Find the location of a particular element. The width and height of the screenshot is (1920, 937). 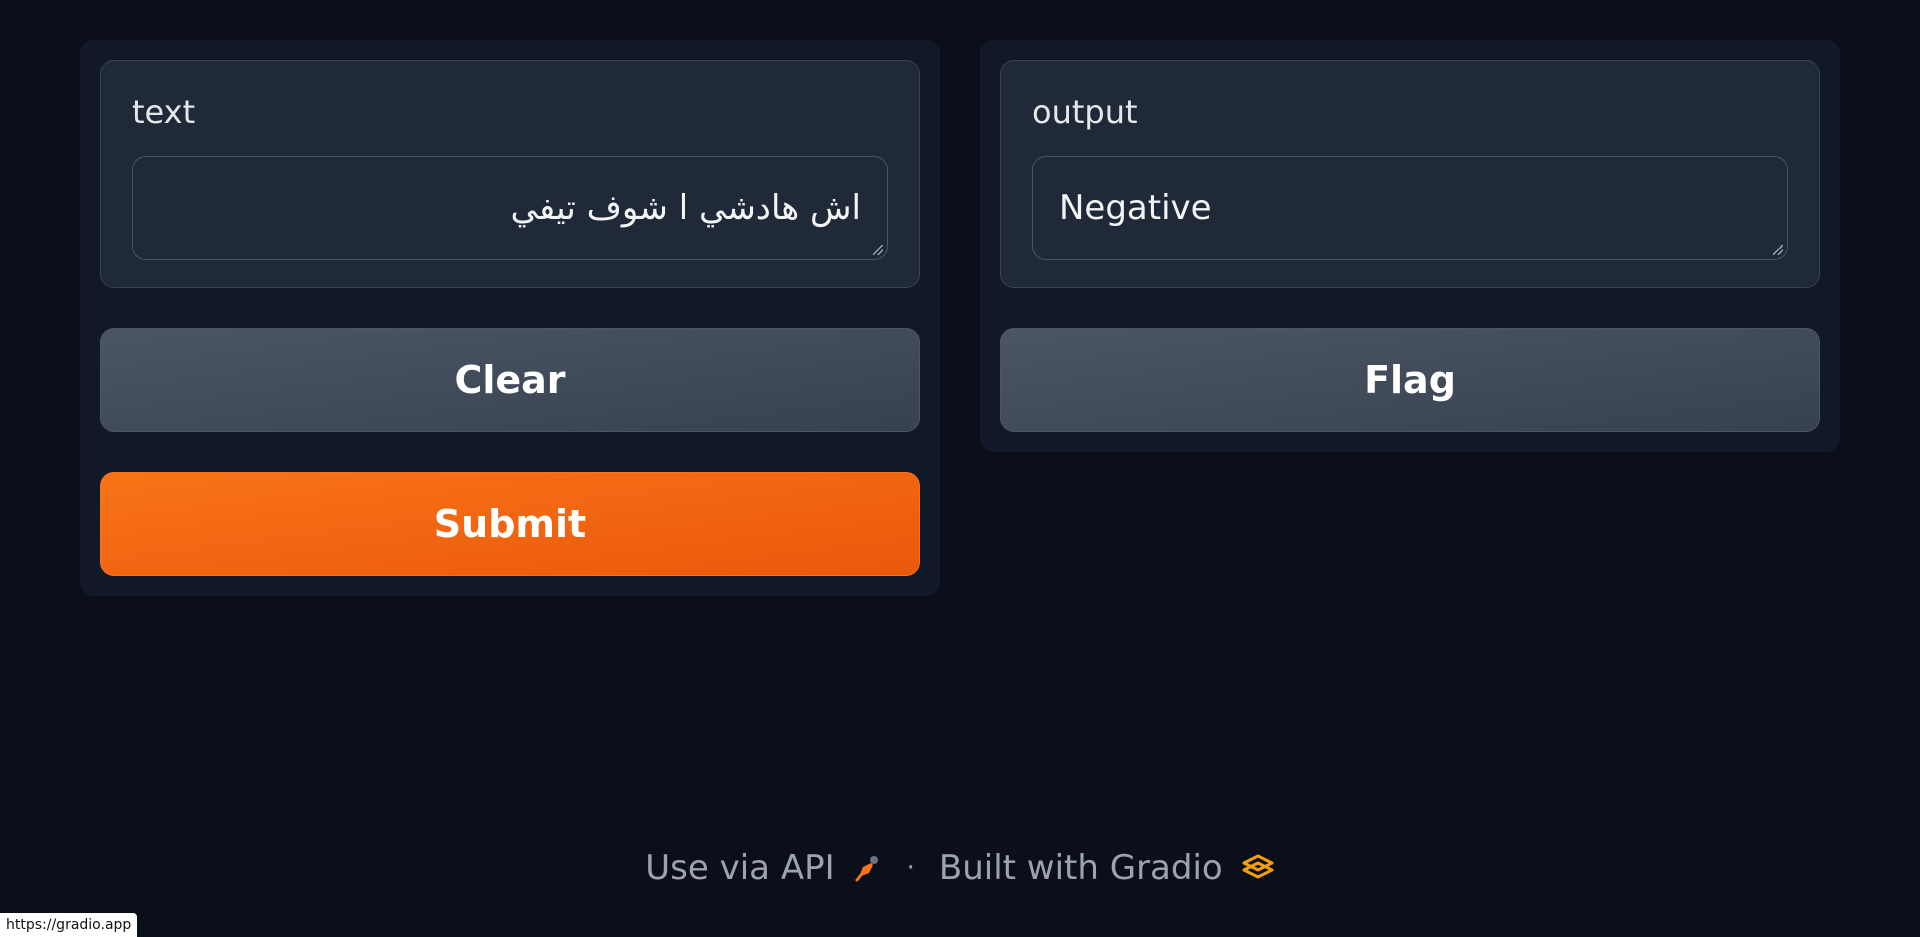

text-input-value: اش هادشي ا شوف تيفي is located at coordinates (685, 208).